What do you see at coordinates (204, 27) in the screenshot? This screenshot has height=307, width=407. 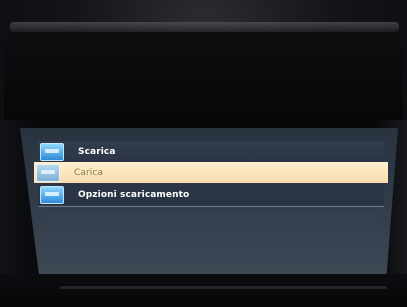 I see `bezel-top-highlight` at bounding box center [204, 27].